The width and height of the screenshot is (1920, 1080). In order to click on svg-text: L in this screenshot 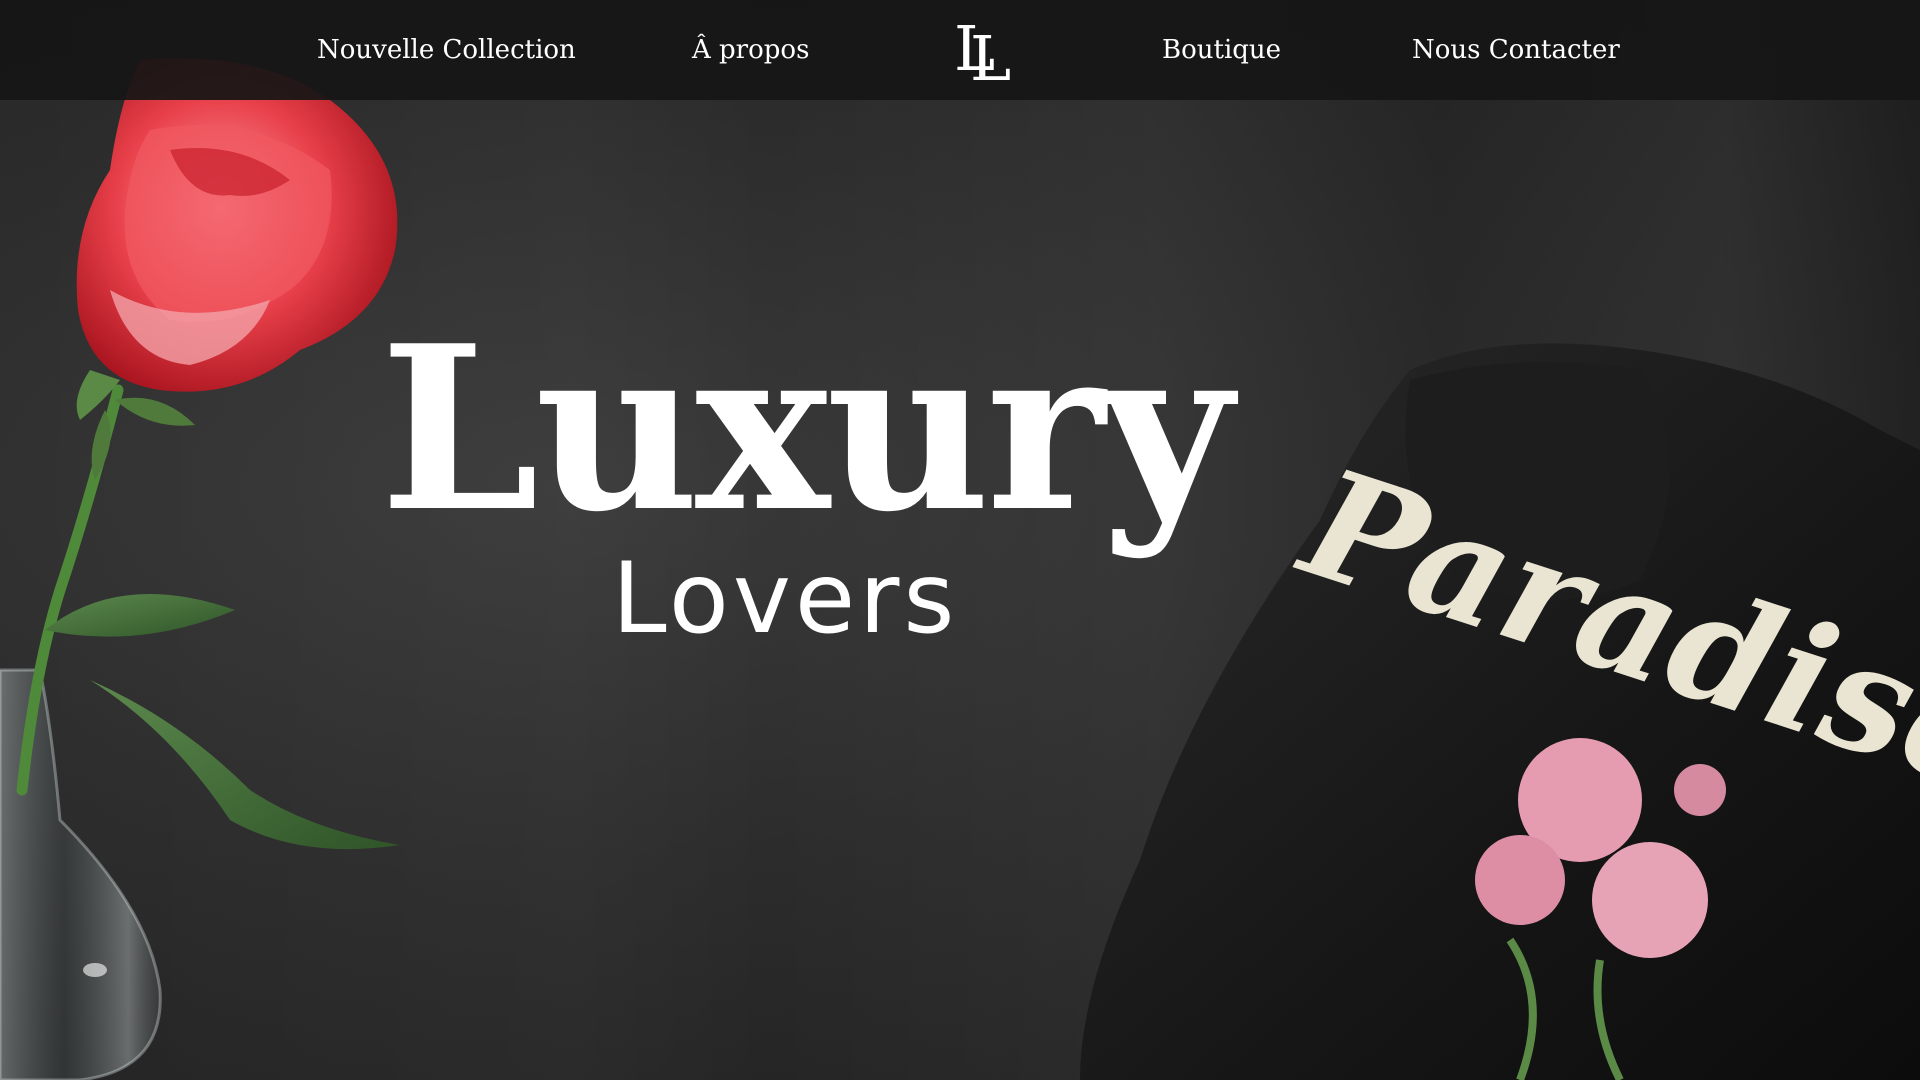, I will do `click(990, 58)`.